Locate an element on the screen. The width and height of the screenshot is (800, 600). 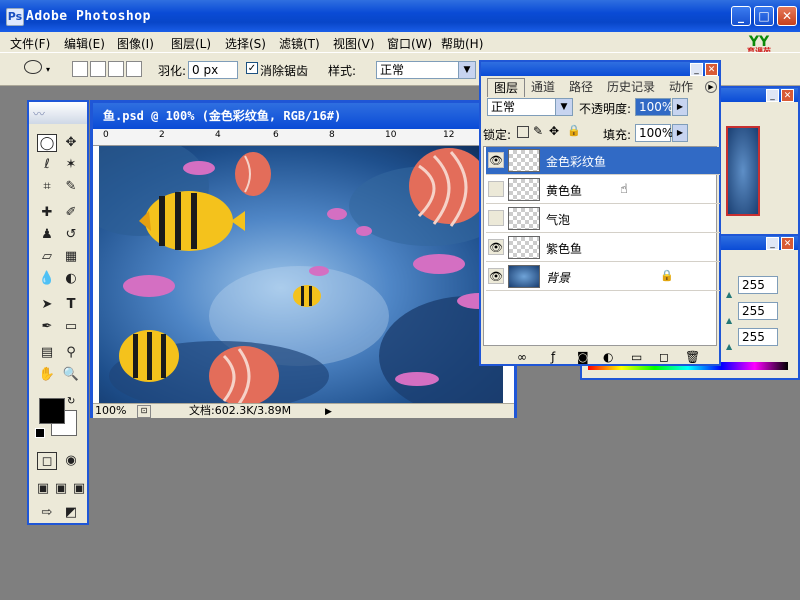
imageready-icon: ◩ is located at coordinates (71, 513).